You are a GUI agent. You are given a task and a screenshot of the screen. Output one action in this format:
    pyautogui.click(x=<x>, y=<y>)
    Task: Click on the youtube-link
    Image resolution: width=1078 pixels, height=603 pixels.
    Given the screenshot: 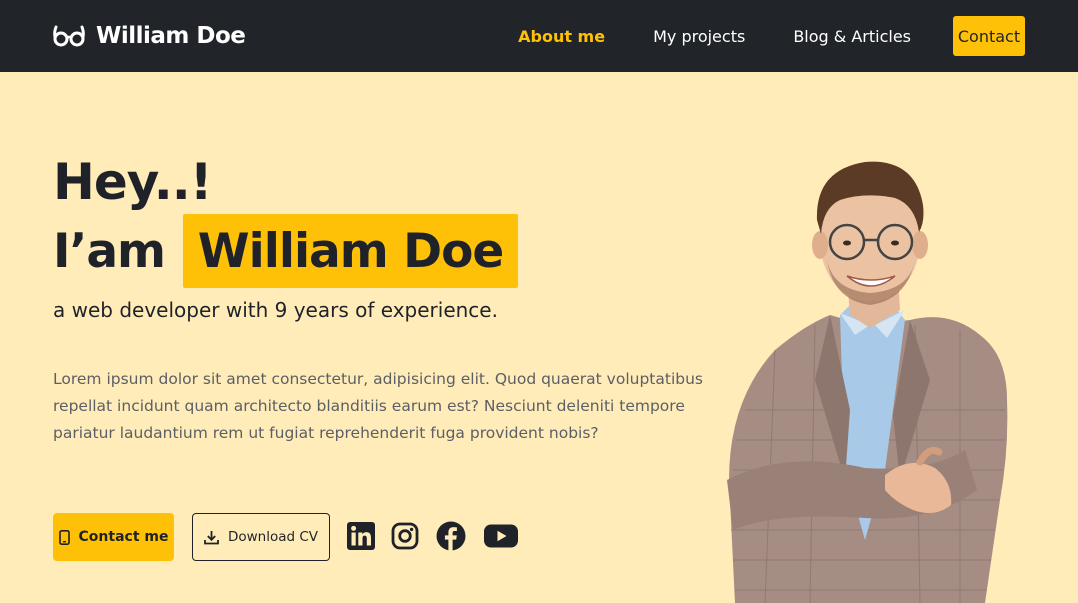 What is the action you would take?
    pyautogui.click(x=501, y=536)
    